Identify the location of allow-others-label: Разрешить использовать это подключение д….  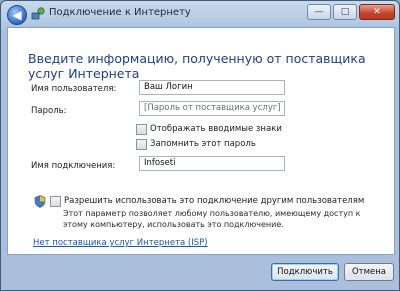
(214, 201).